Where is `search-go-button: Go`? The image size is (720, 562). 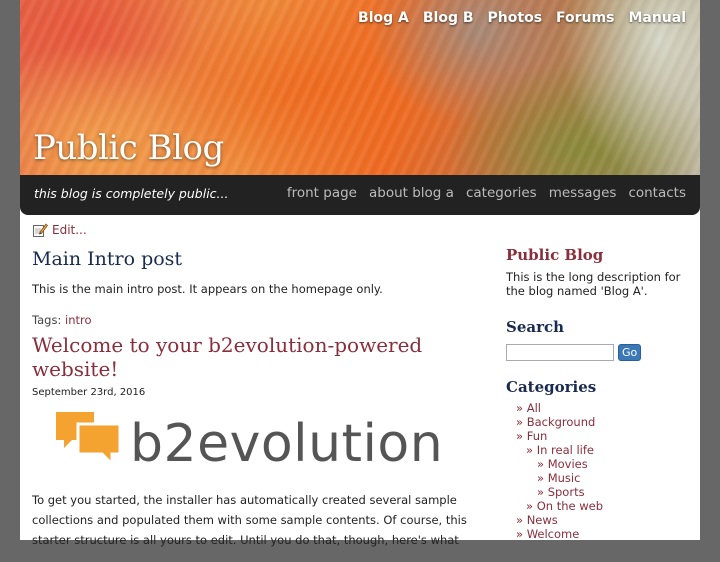
search-go-button: Go is located at coordinates (630, 352).